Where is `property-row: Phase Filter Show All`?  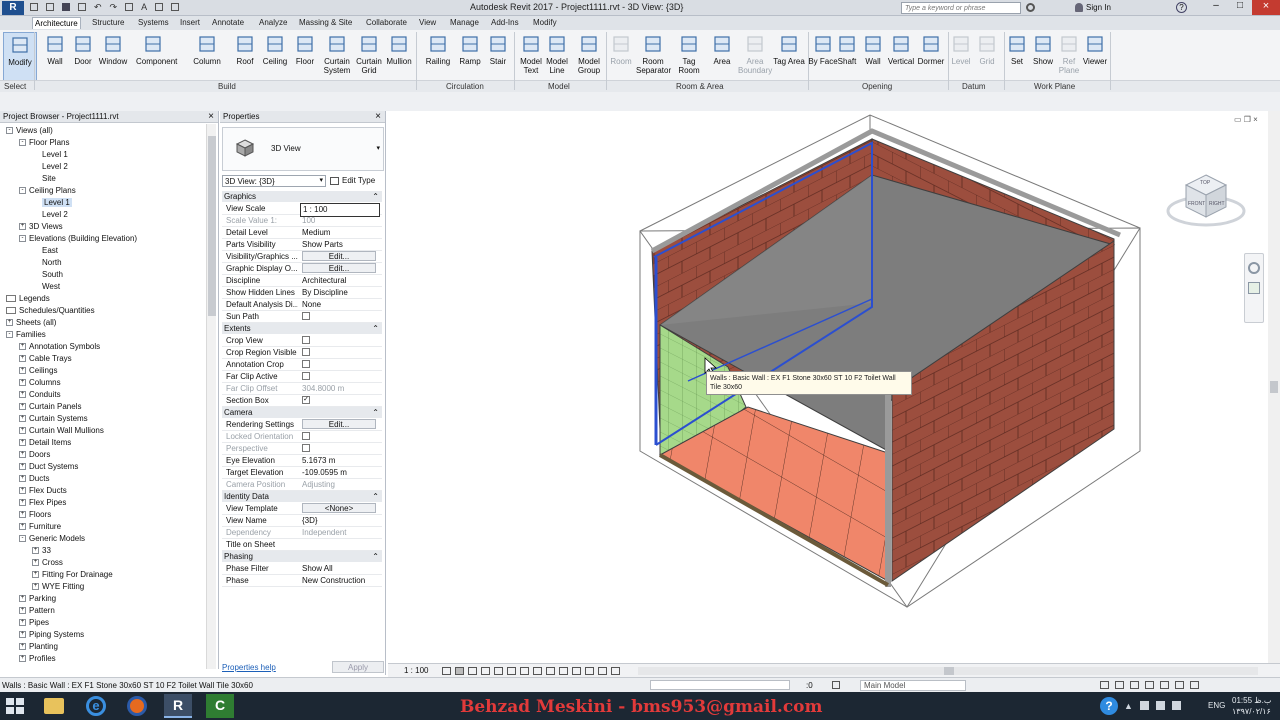 property-row: Phase Filter Show All is located at coordinates (302, 569).